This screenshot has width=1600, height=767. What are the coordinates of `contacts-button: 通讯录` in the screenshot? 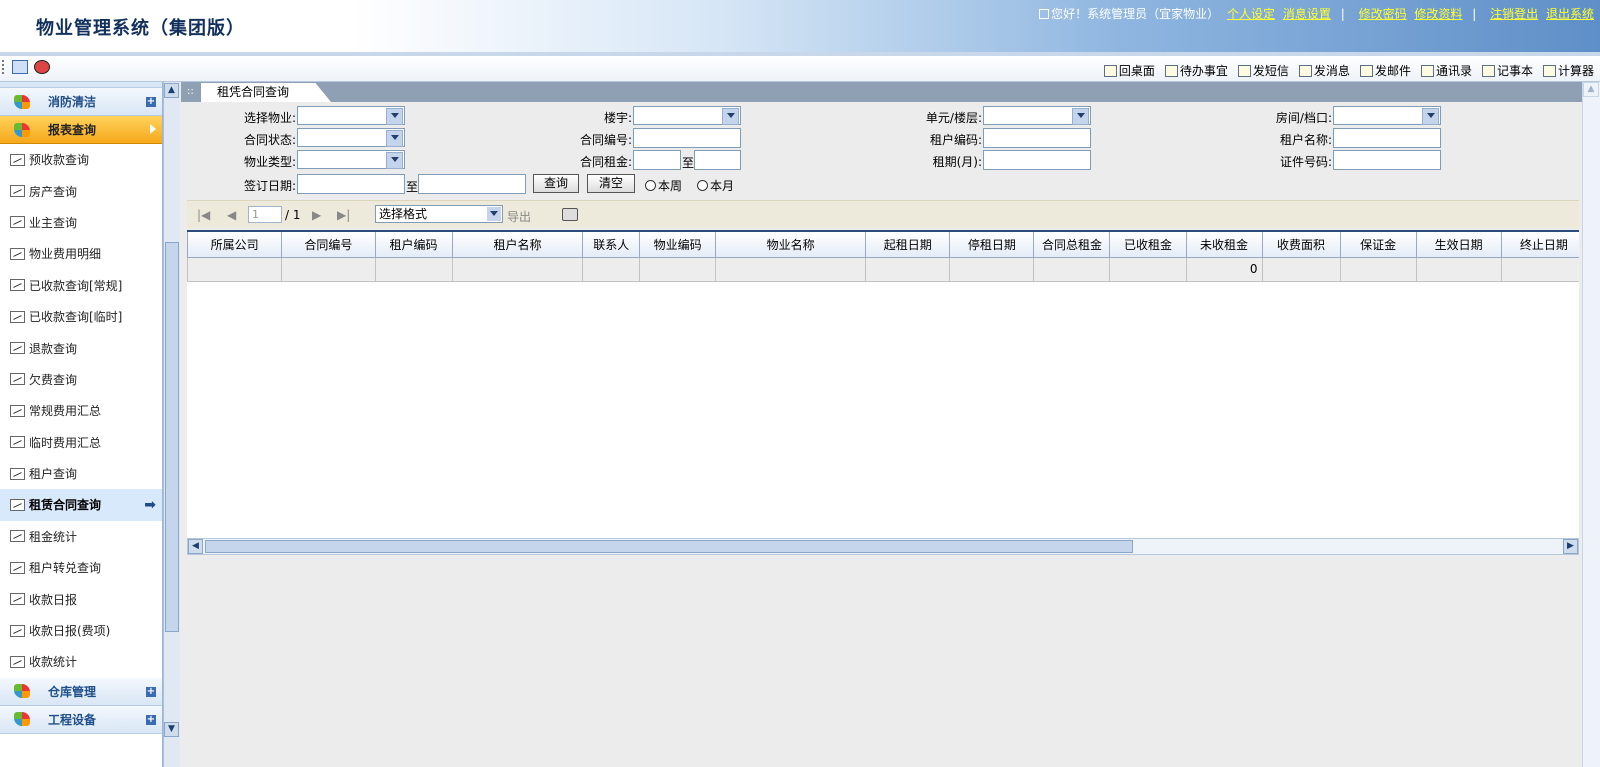 It's located at (1446, 70).